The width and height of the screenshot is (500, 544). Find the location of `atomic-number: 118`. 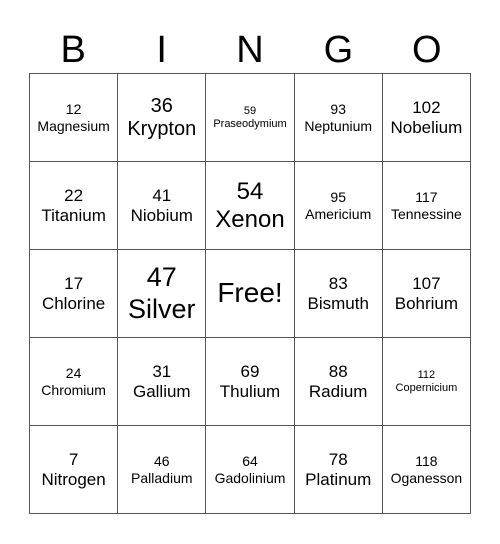

atomic-number: 118 is located at coordinates (426, 461).